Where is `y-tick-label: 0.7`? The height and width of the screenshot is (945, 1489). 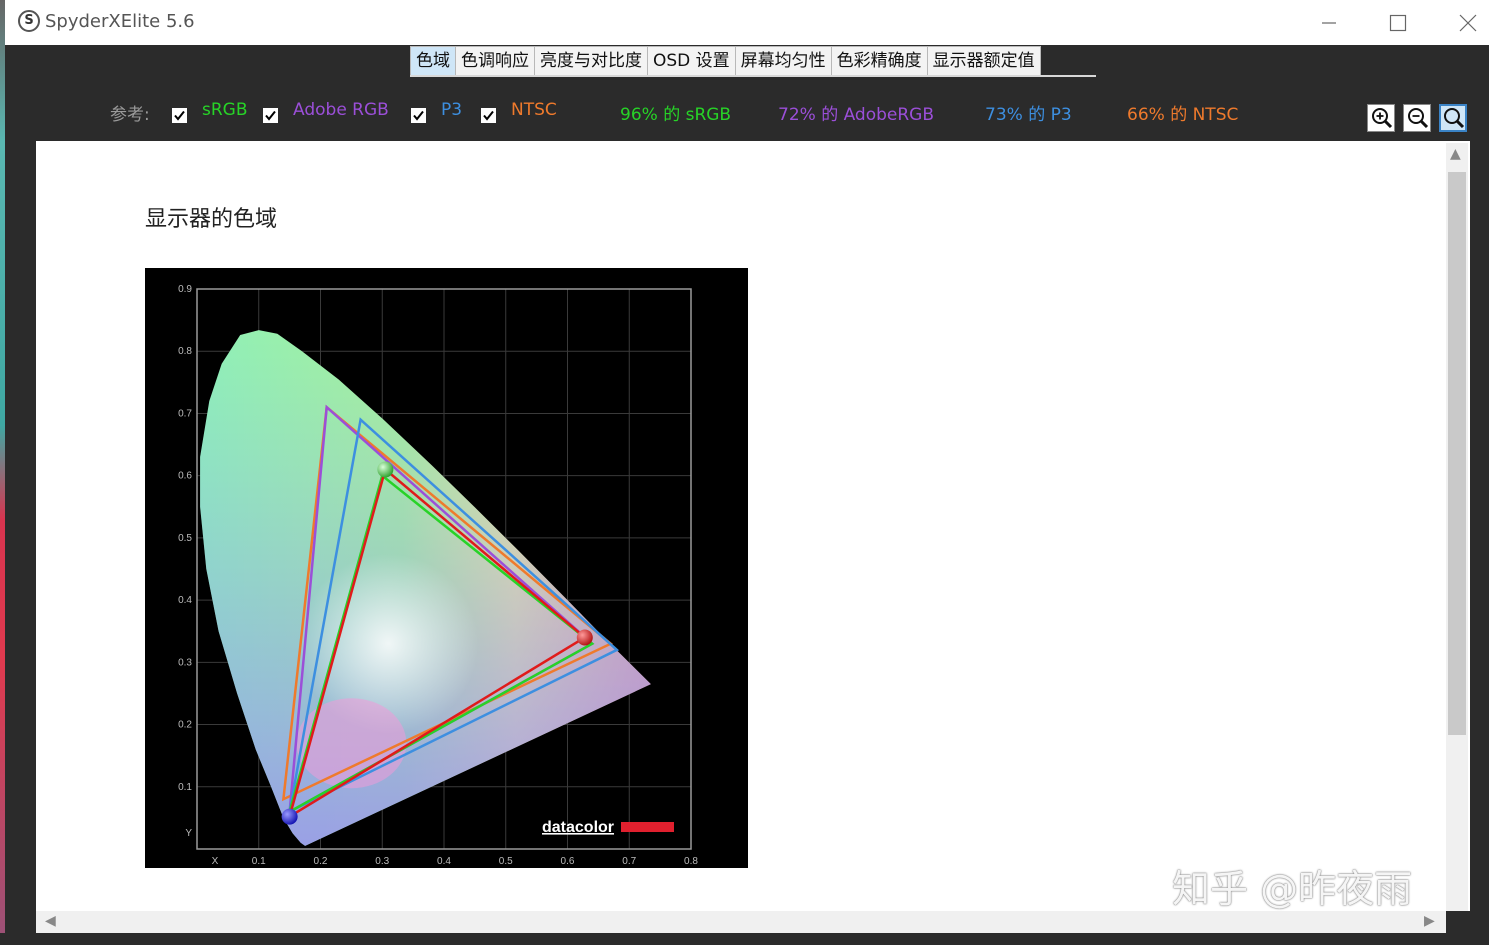 y-tick-label: 0.7 is located at coordinates (185, 413).